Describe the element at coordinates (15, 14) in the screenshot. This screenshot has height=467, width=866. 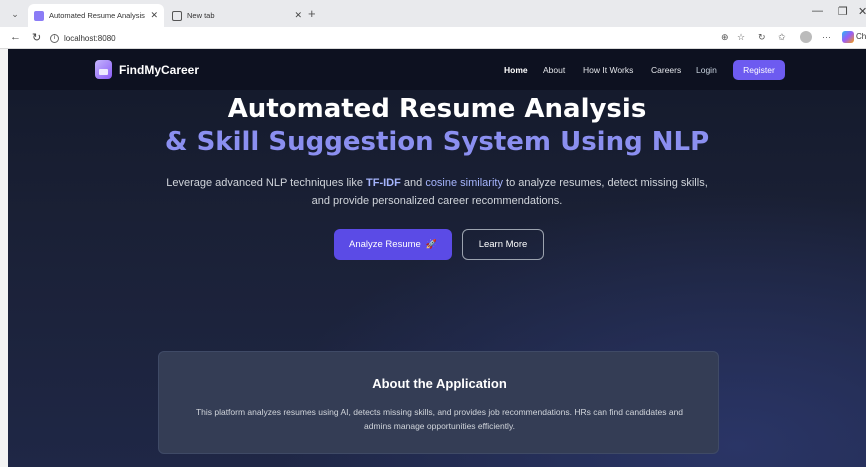
I see `tab-actions-menu-icon: ⌄` at that location.